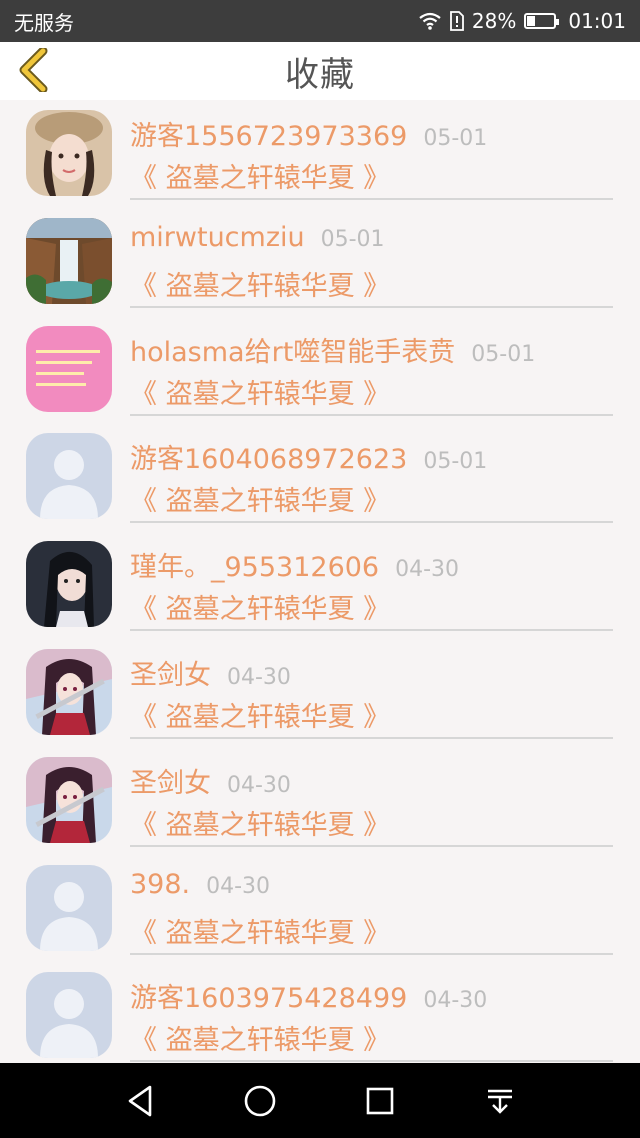 This screenshot has width=640, height=1138. Describe the element at coordinates (268, 456) in the screenshot. I see `username: 游客1604068972623` at that location.